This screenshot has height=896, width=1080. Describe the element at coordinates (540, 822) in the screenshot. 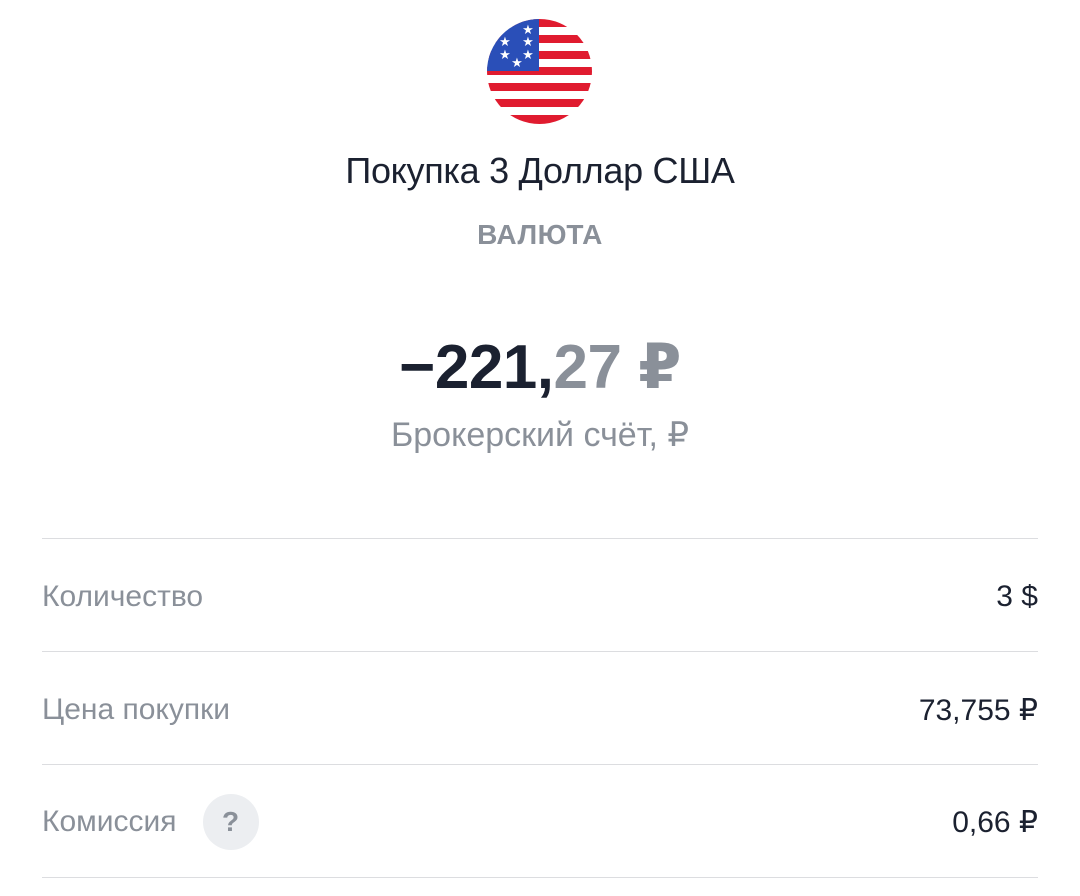

I see `detail-row-commission: Комиссия ? 0,66 ₽` at that location.